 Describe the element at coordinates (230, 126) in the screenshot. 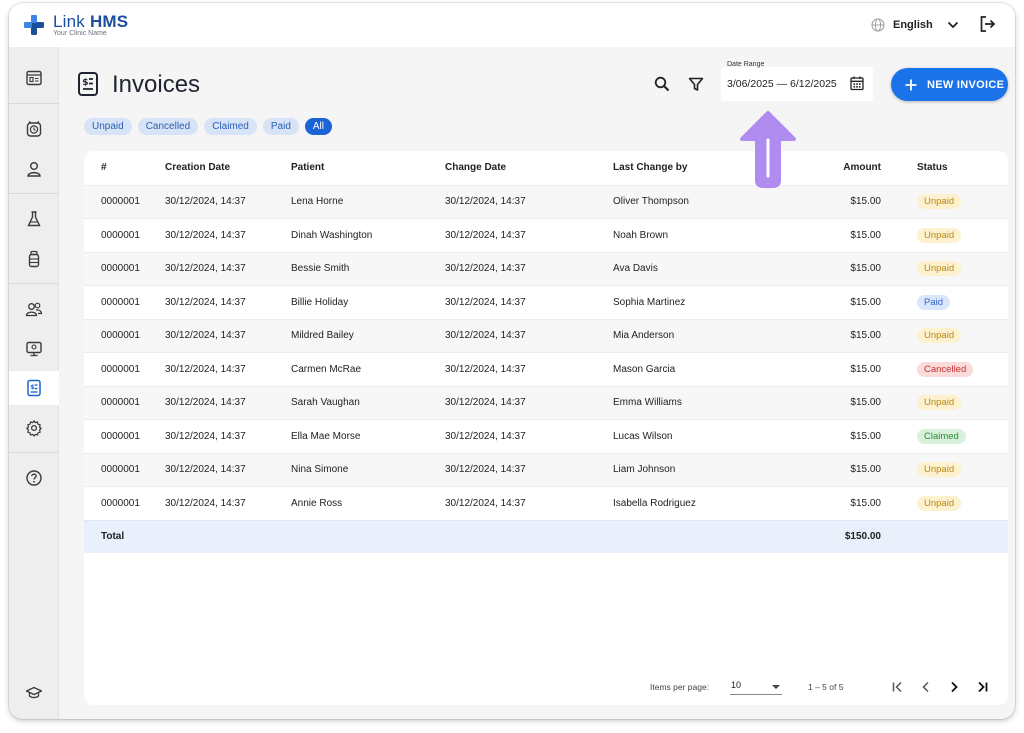

I see `filter-chip-claimed: Claimed` at that location.